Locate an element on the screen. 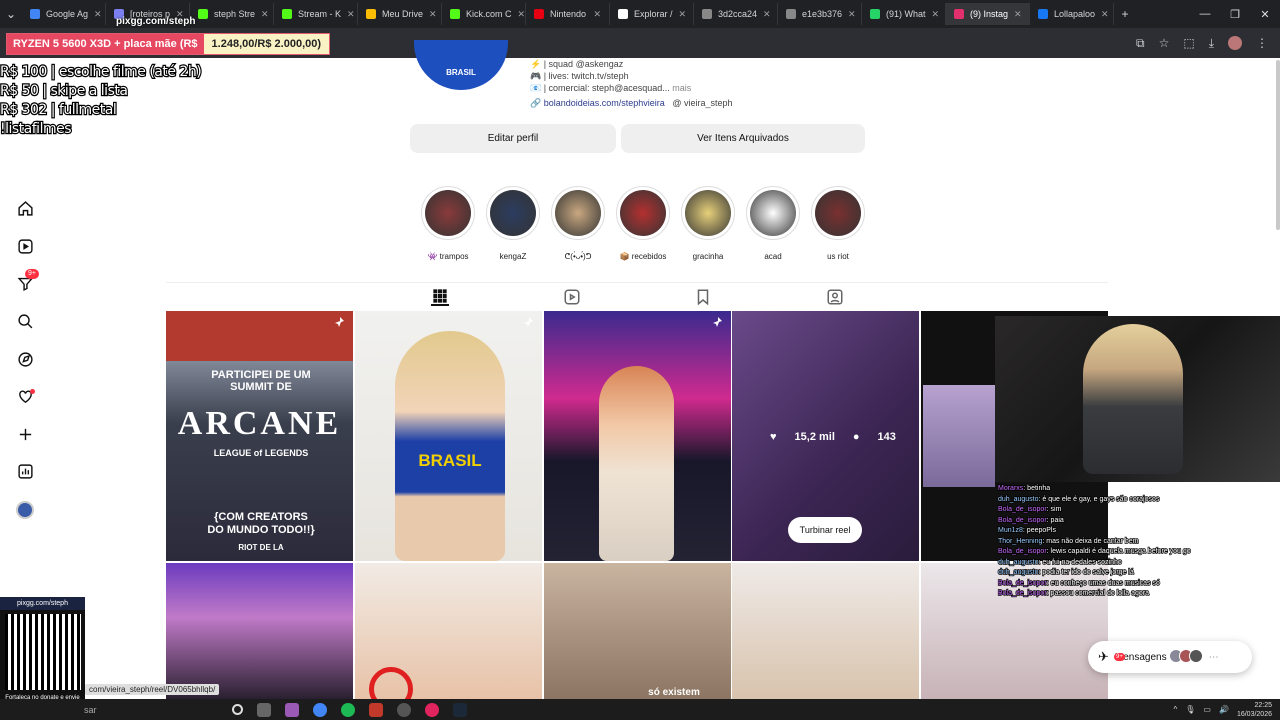 Image resolution: width=1280 pixels, height=720 pixels. browser-tab: steph Stre ✕ is located at coordinates (232, 14).